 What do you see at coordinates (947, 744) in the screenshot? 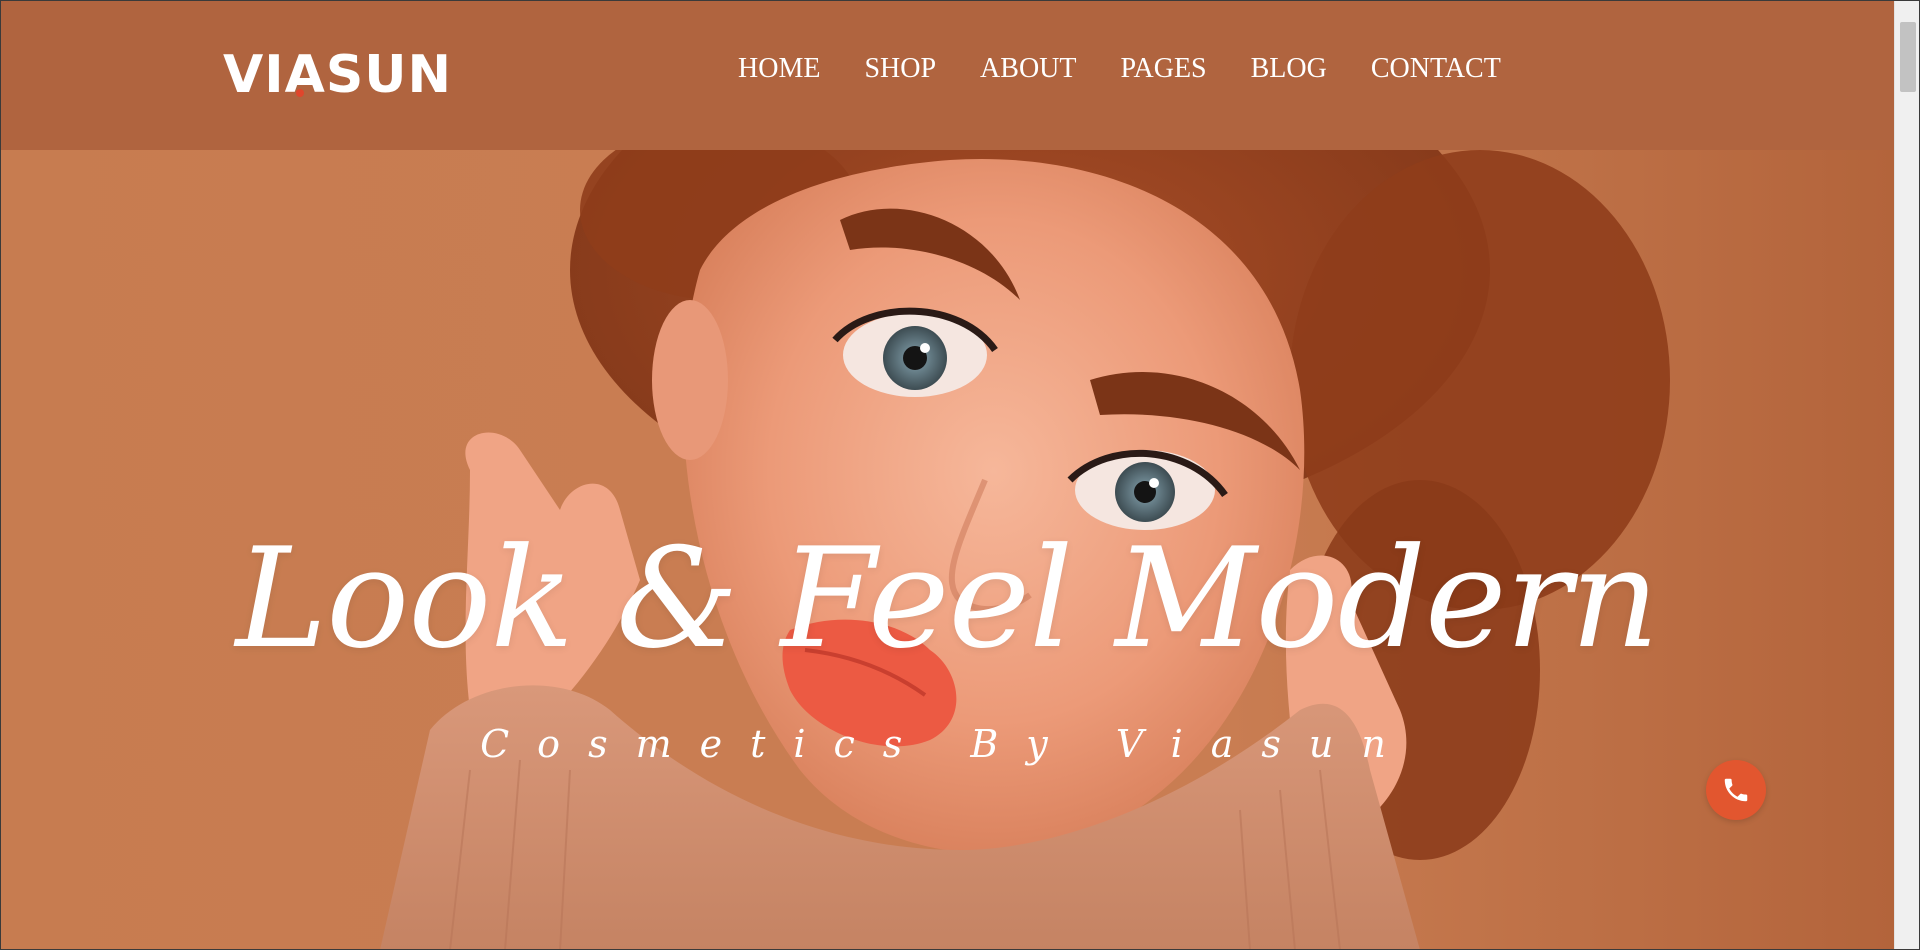
I see `hero-subline: Cosmetics By Viasun` at bounding box center [947, 744].